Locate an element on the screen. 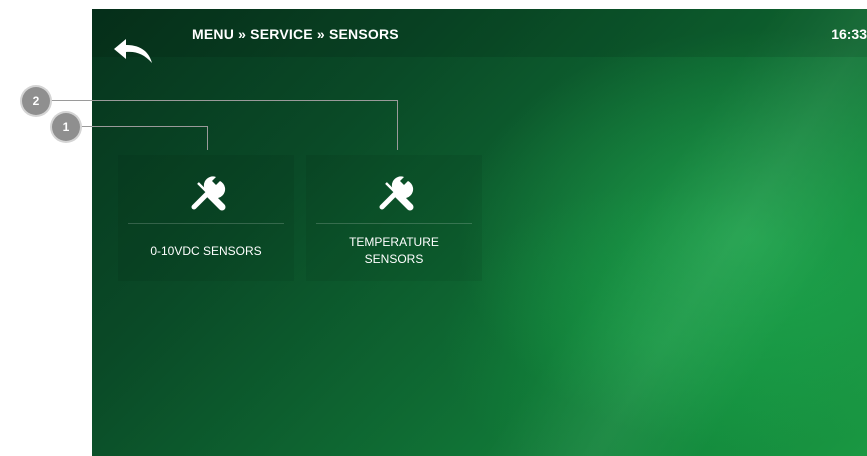 This screenshot has width=867, height=456. callout-2-line is located at coordinates (222, 100).